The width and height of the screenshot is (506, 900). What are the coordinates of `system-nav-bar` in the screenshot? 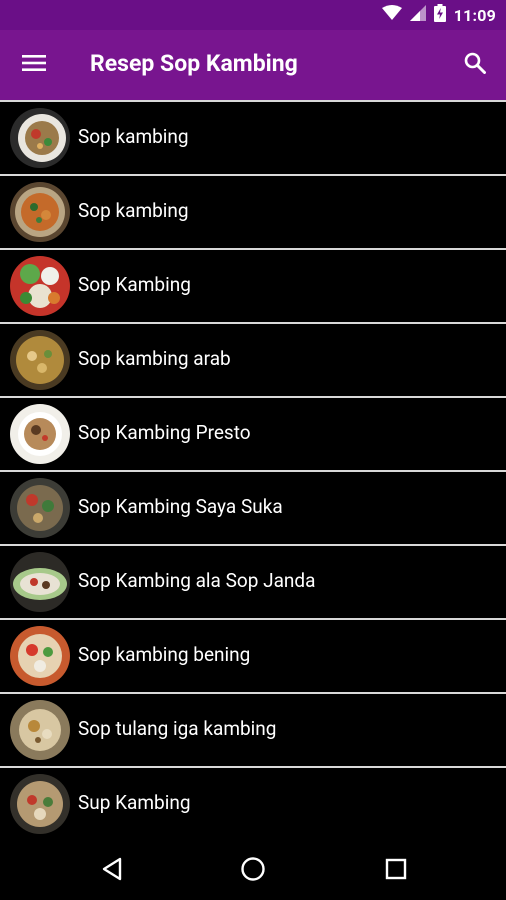 It's located at (253, 871).